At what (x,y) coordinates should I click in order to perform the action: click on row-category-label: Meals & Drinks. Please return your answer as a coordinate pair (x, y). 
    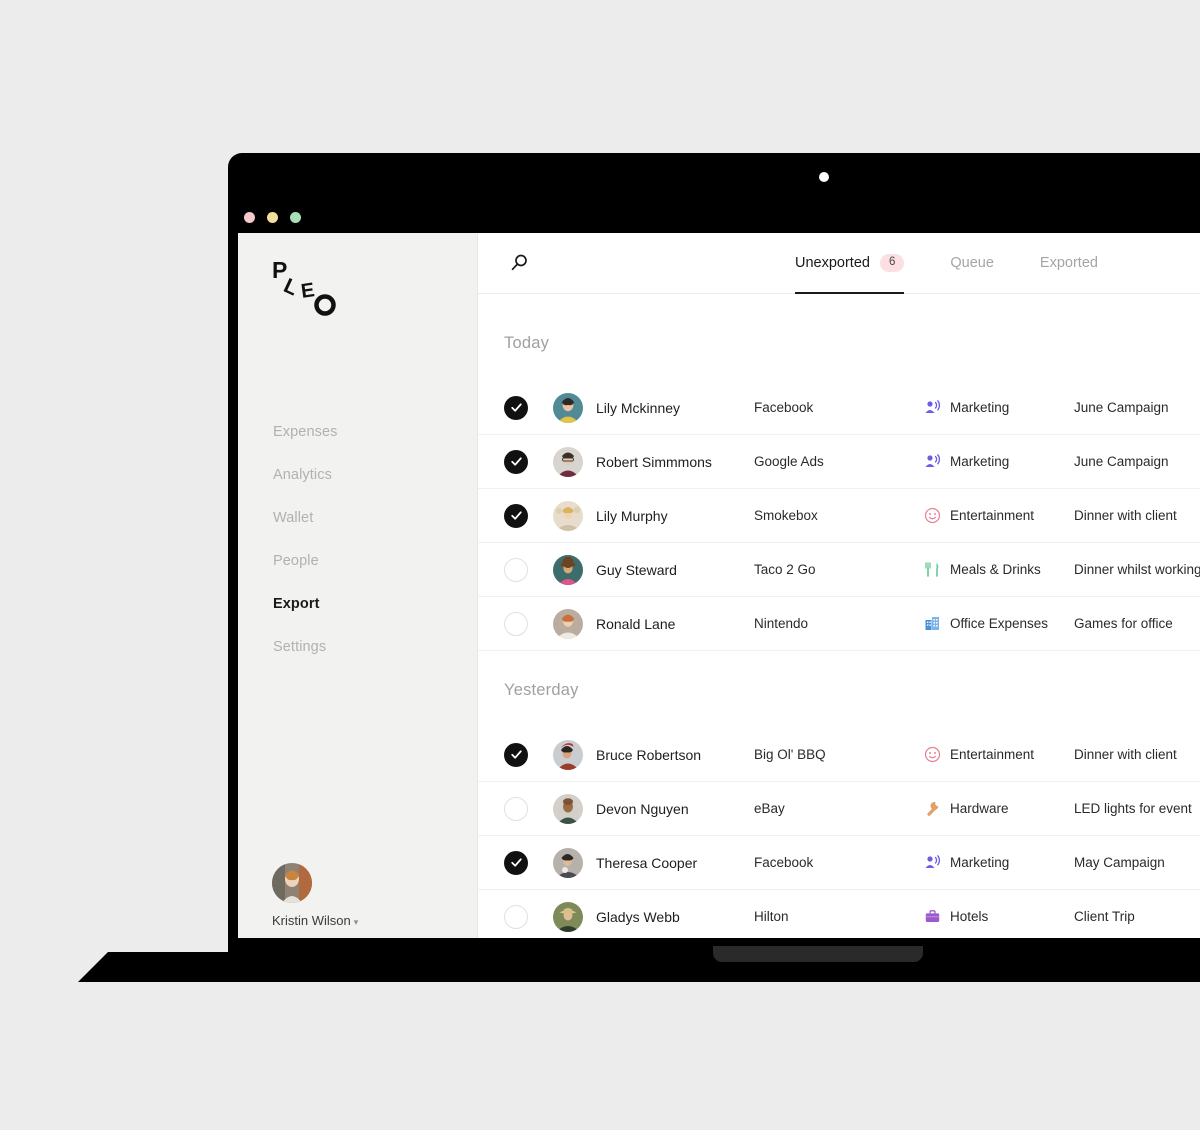
    Looking at the image, I should click on (995, 569).